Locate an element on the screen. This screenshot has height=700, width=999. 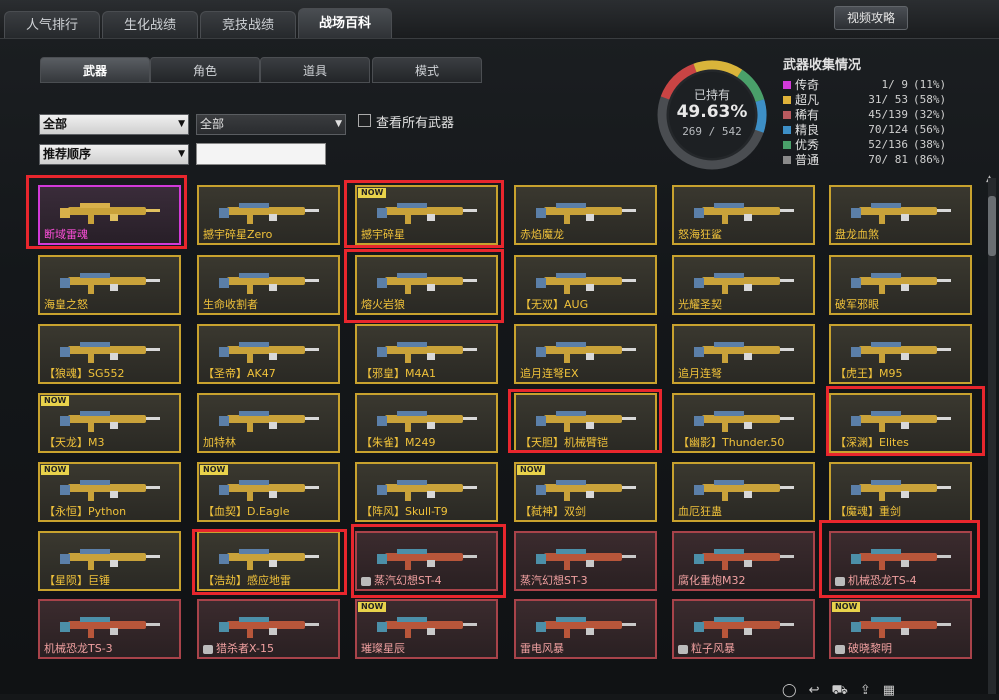
collection-row: 超凡 31/ 53 (58%) is located at coordinates (878, 100).